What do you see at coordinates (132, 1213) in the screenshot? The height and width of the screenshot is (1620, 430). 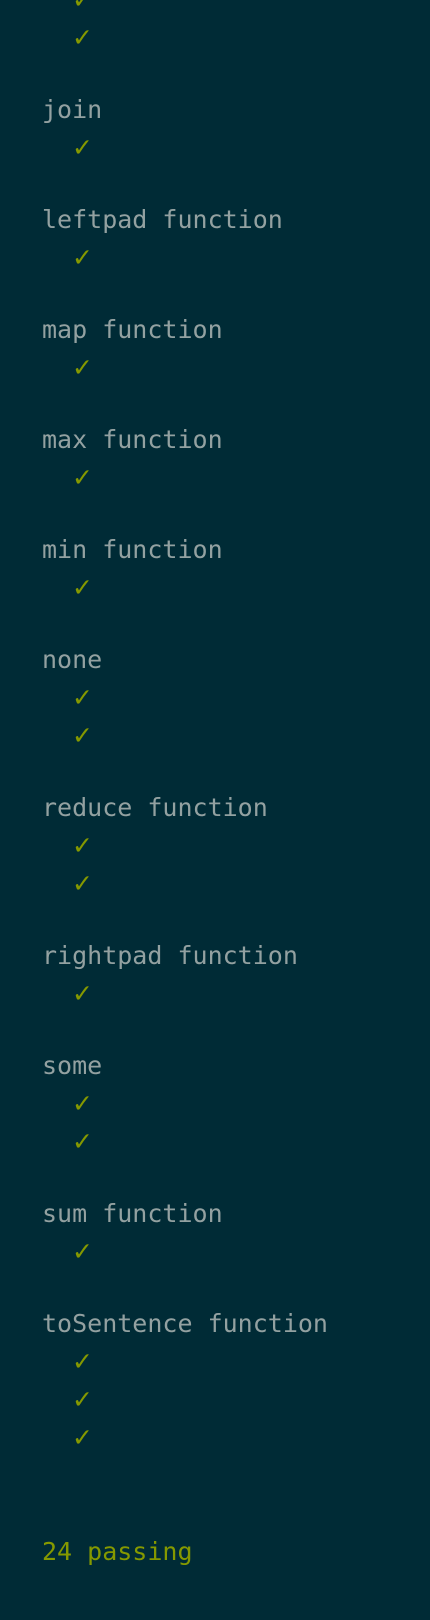 I see `suite-title: sum function` at bounding box center [132, 1213].